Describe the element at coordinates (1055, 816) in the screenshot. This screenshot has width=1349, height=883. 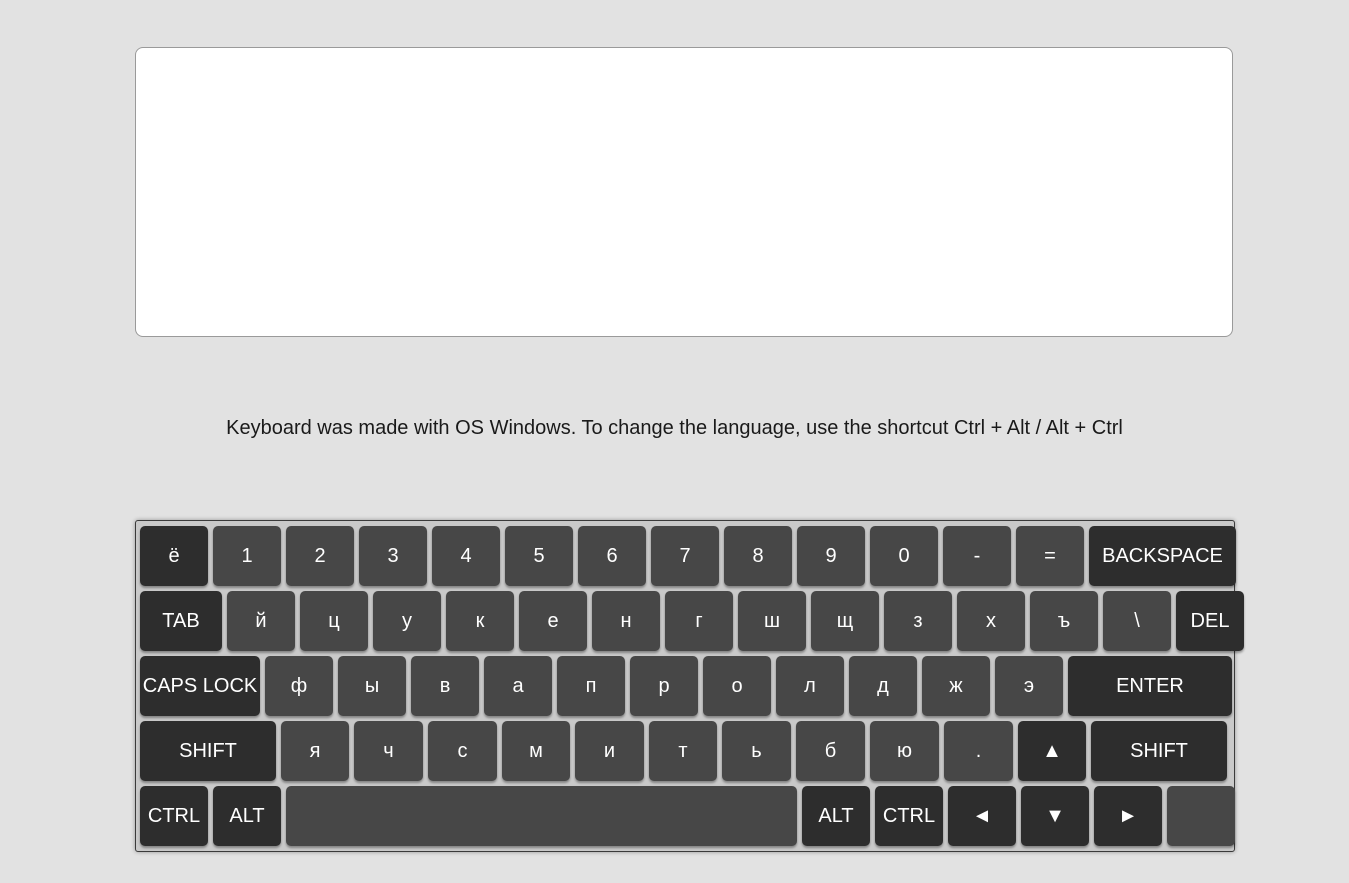
I see `arrow-down-icon: ▼` at that location.